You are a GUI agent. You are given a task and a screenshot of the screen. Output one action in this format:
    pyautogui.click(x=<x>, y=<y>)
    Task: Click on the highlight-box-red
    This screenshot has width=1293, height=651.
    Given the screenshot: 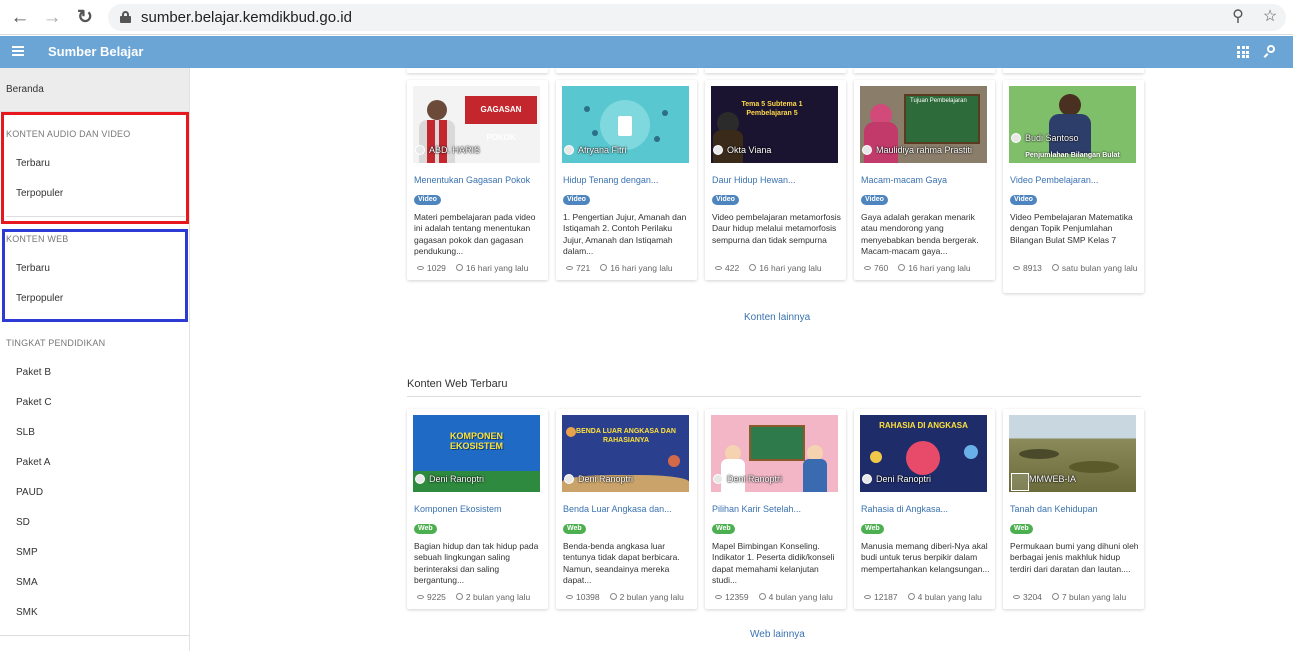 What is the action you would take?
    pyautogui.click(x=95, y=168)
    